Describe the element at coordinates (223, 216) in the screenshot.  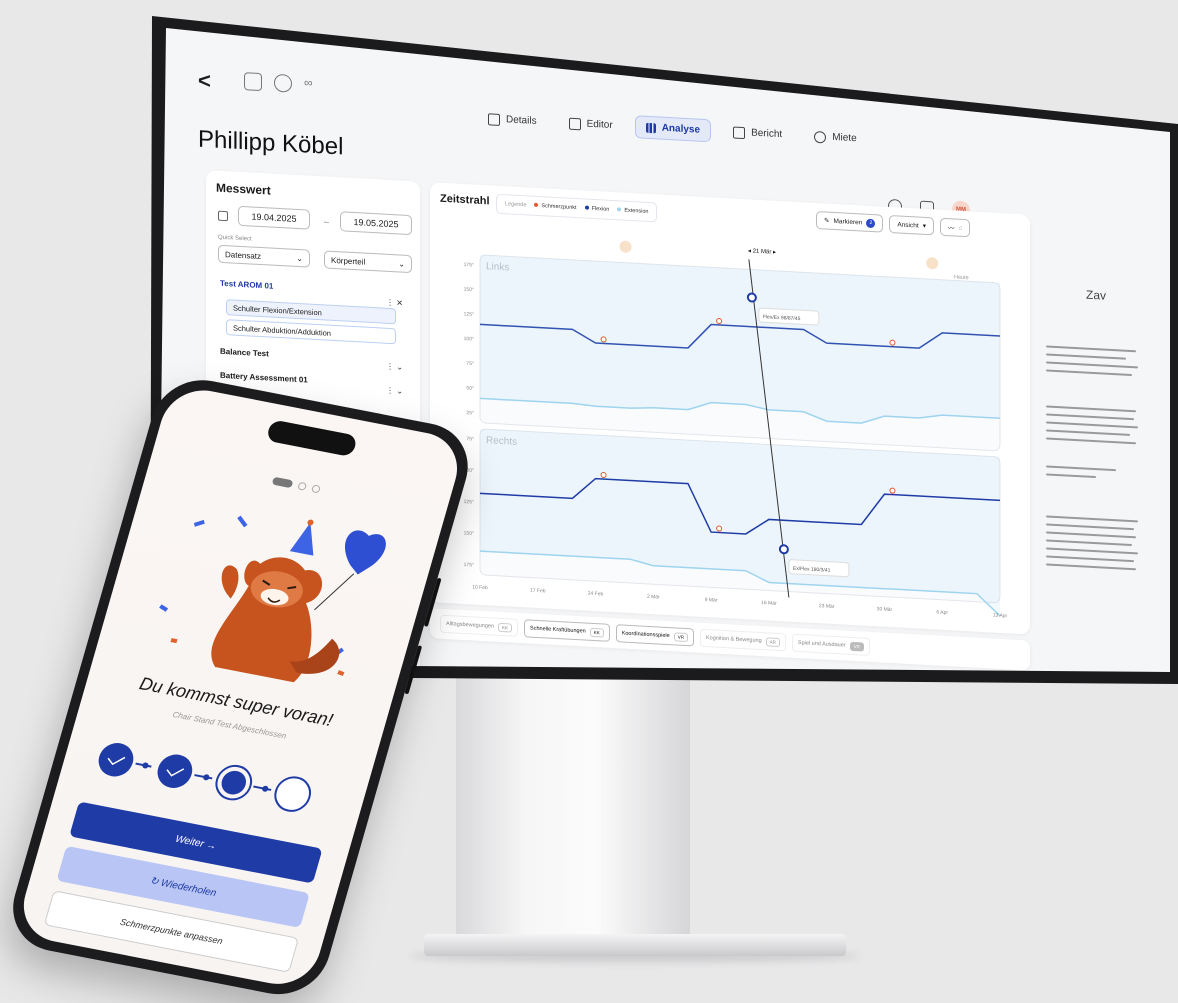
I see `calendar-icon` at that location.